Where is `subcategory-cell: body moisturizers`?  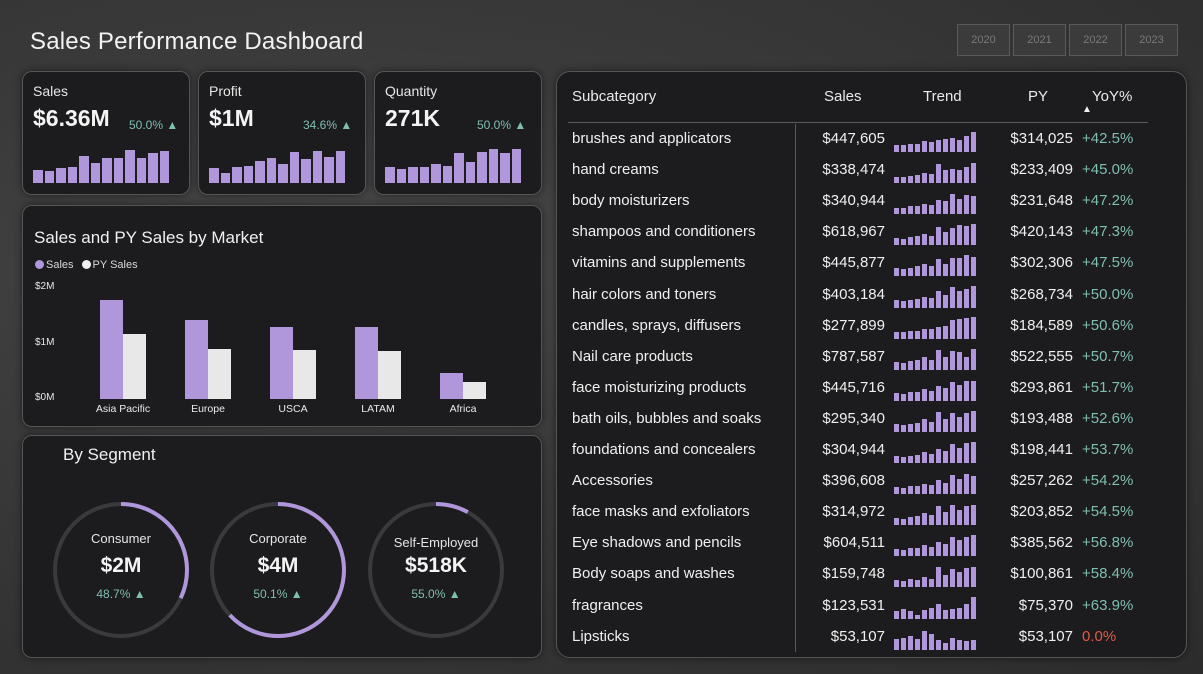 subcategory-cell: body moisturizers is located at coordinates (631, 201).